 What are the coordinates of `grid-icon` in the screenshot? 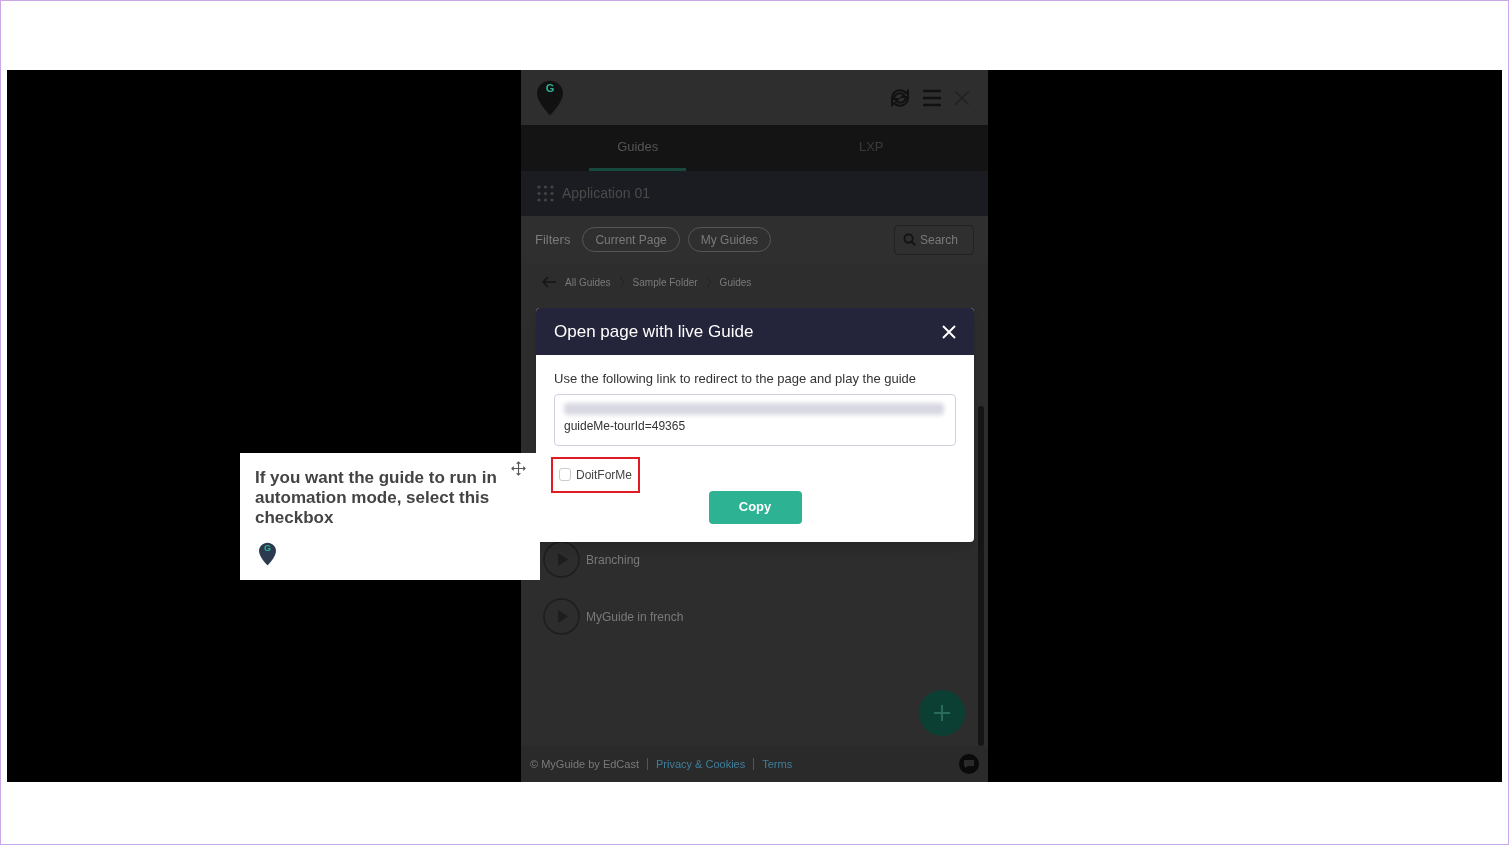 It's located at (545, 193).